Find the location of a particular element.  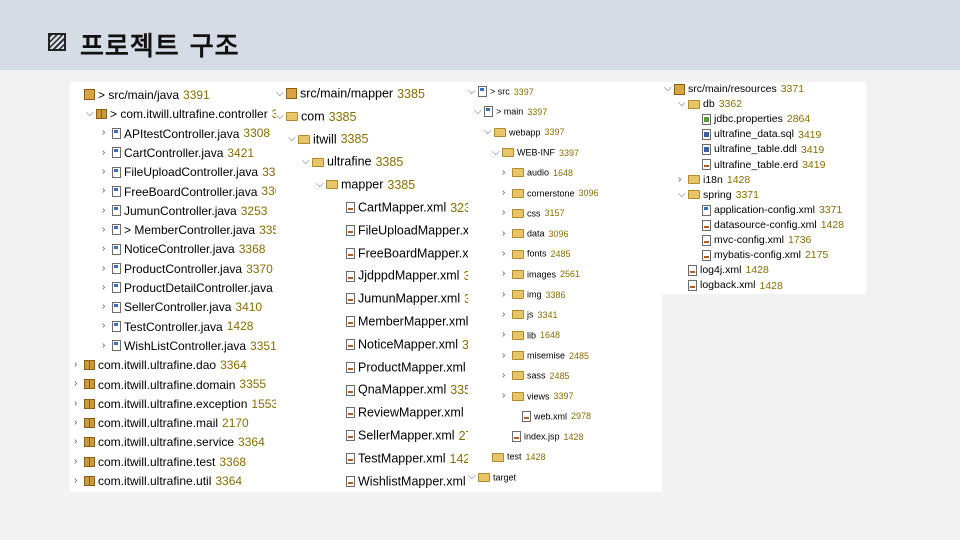

tree-item: MemberMapper.xml2528 is located at coordinates (402, 321).